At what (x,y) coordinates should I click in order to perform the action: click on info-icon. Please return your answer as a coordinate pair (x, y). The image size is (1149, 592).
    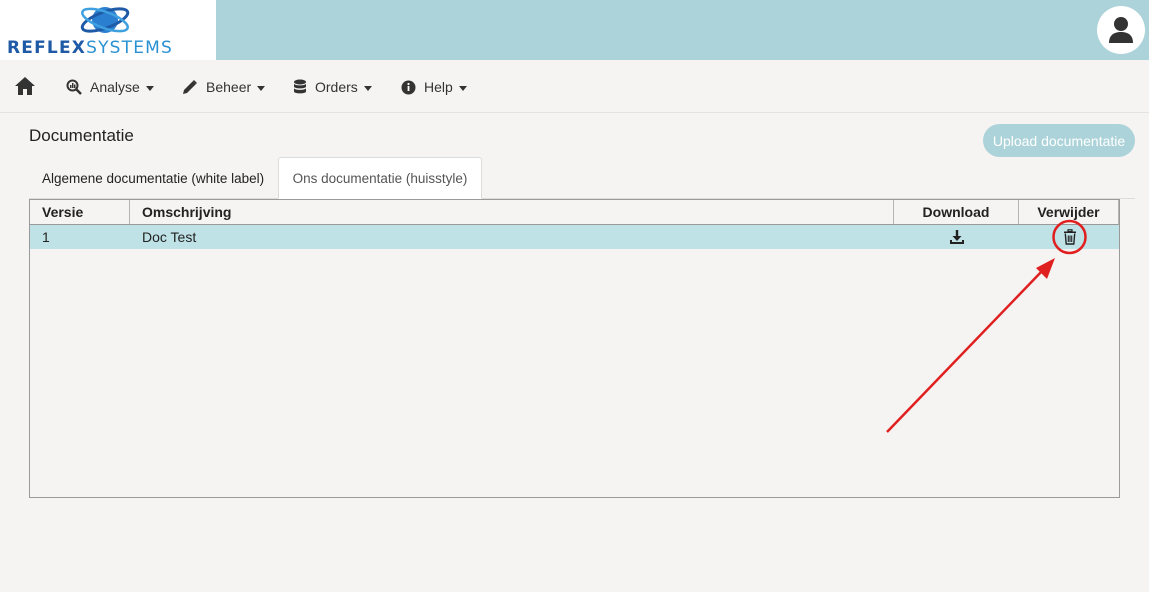
    Looking at the image, I should click on (408, 87).